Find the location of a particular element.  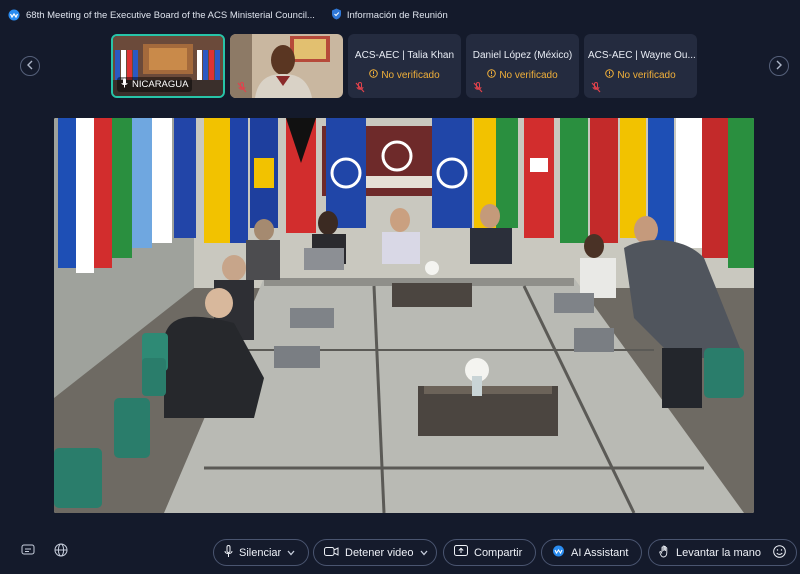

camera-icon is located at coordinates (331, 553).